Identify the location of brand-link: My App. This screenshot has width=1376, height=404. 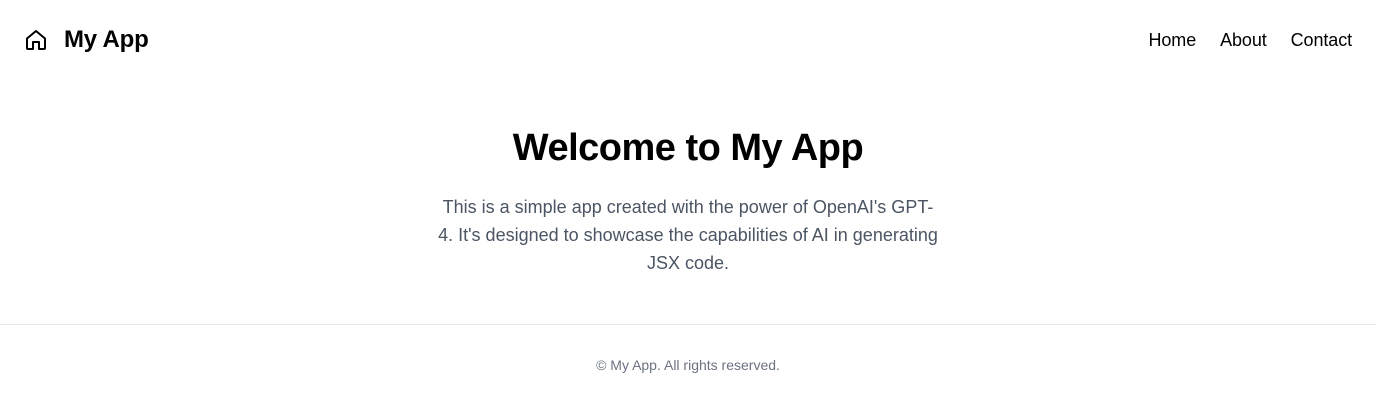
(86, 40).